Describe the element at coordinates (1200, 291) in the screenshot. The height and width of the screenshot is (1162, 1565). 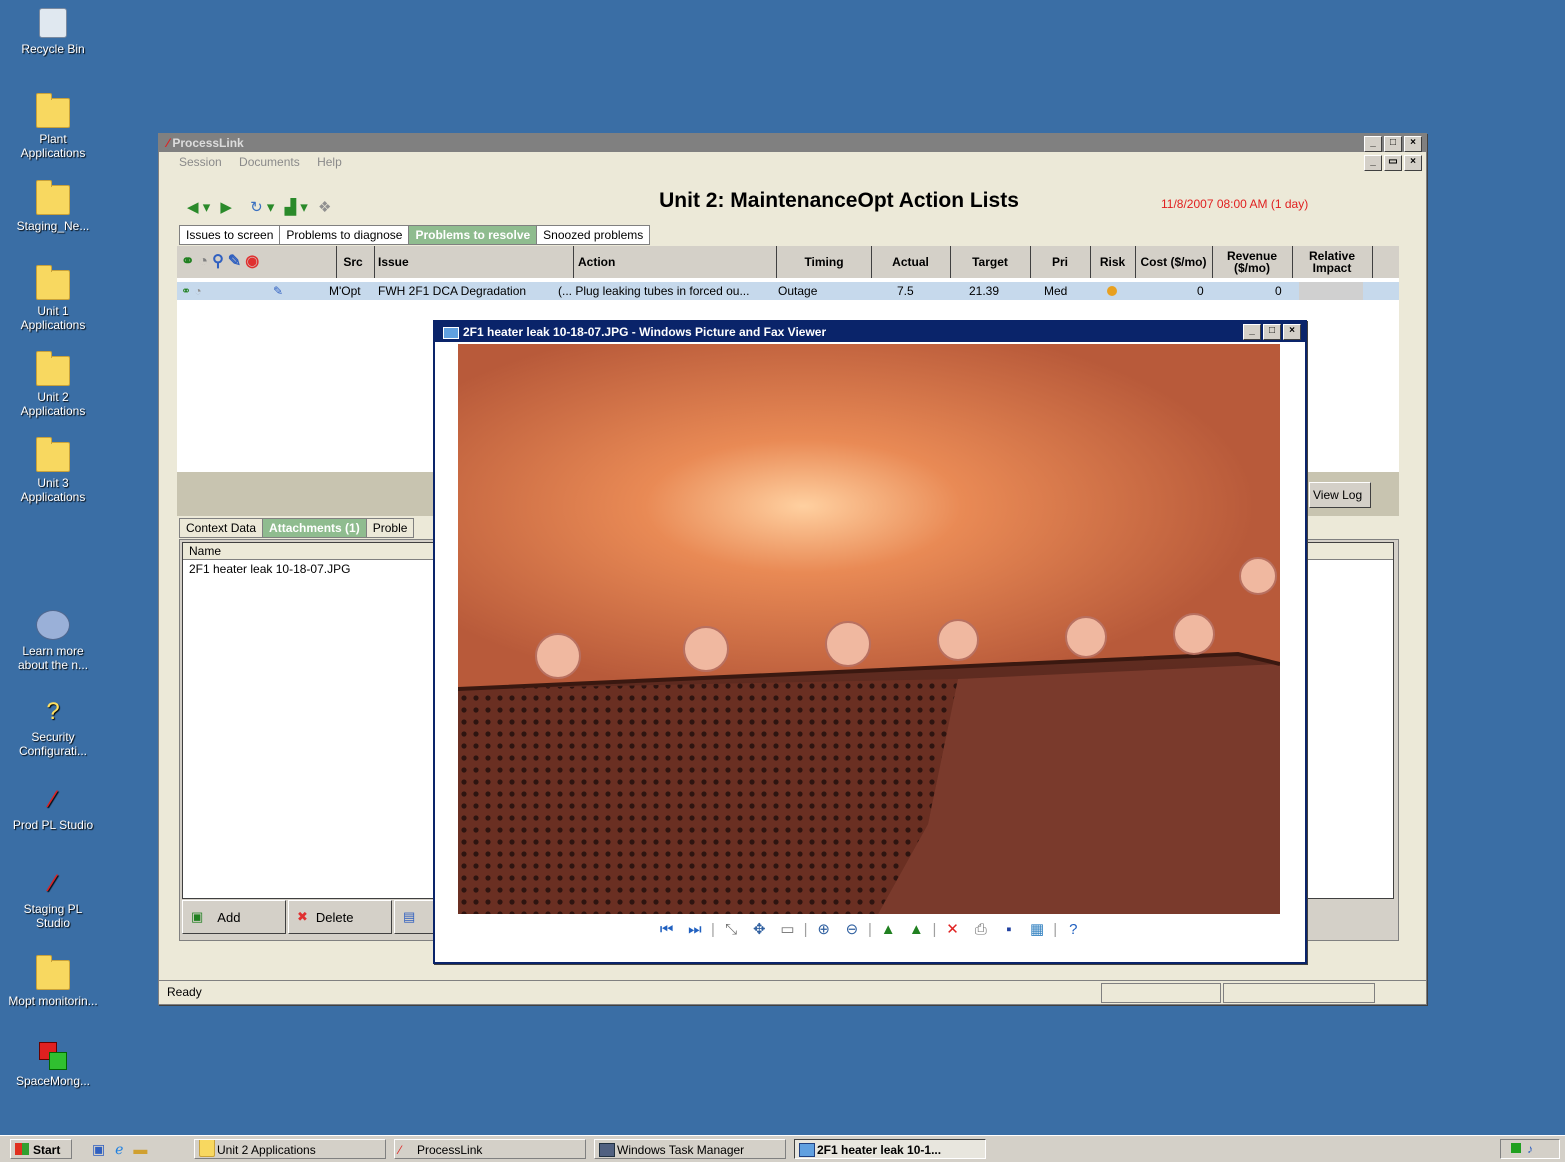
I see `cell-cost: 0` at that location.